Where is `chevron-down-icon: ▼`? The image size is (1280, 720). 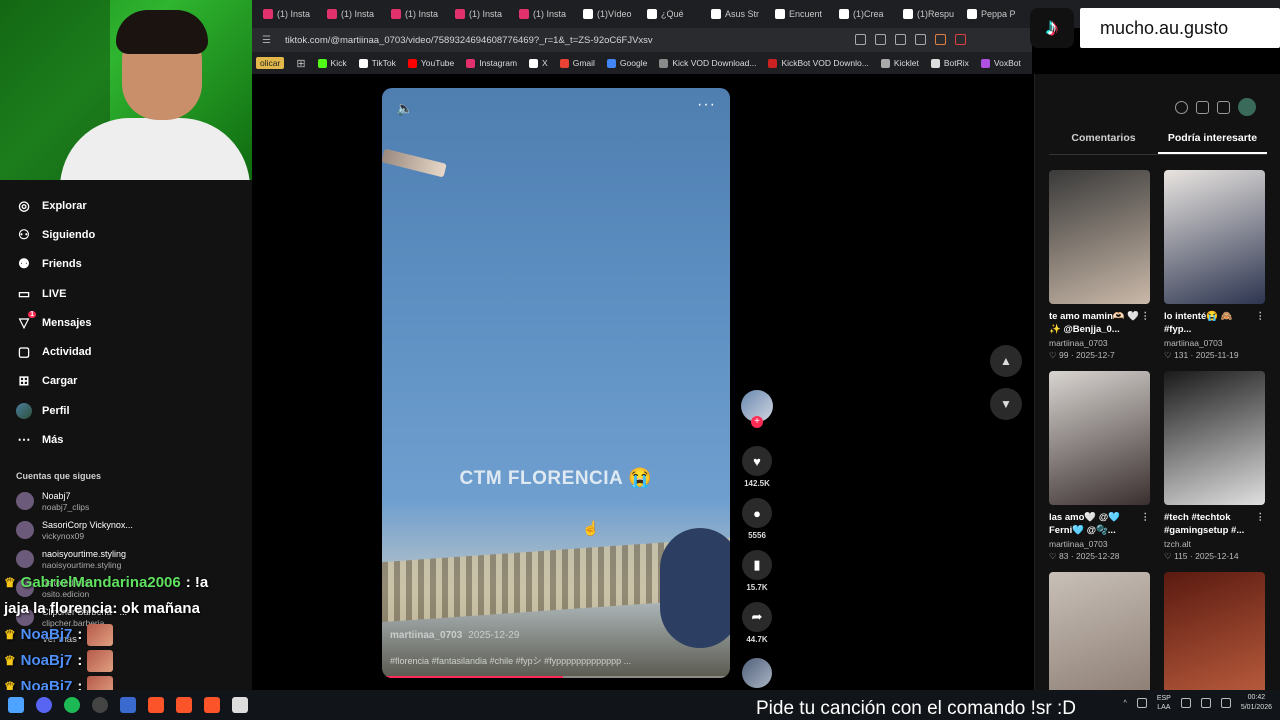
chevron-down-icon: ▼ is located at coordinates (1006, 404).